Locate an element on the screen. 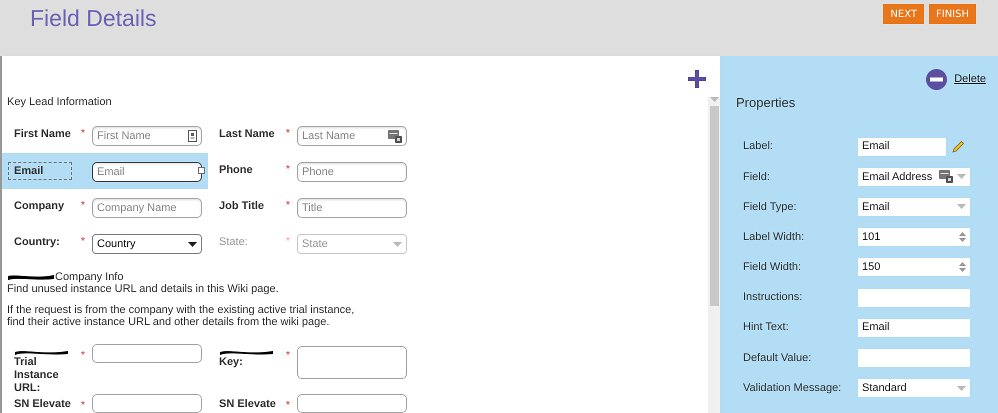  panel-title: Properties is located at coordinates (765, 103).